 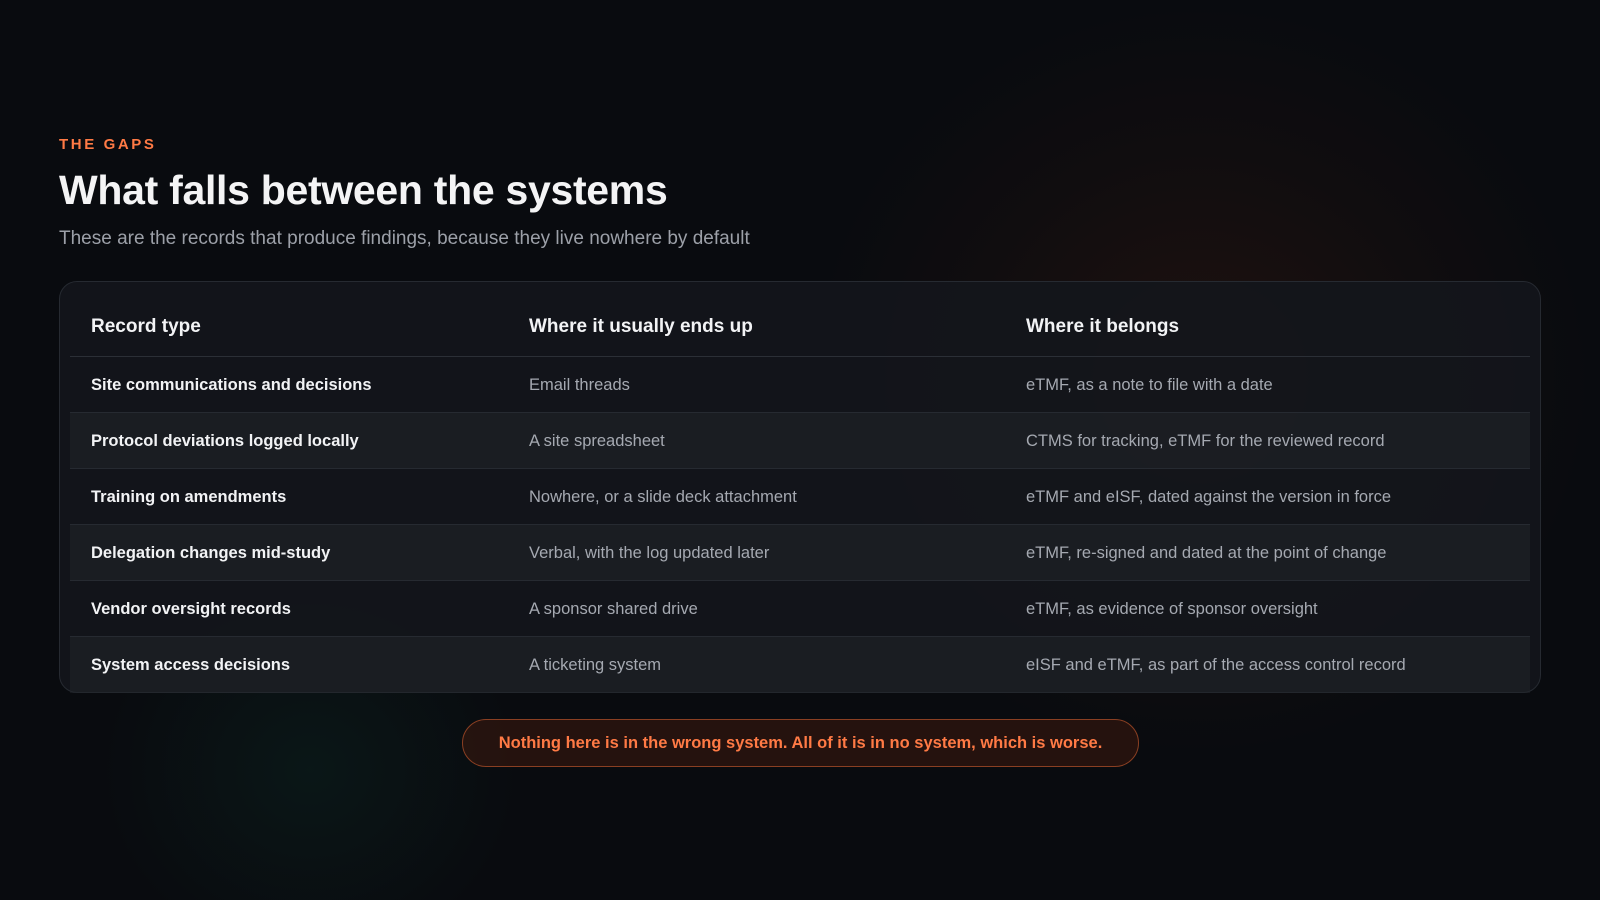 What do you see at coordinates (649, 553) in the screenshot?
I see `cell-where-ends-up: Verbal, with the log updated later` at bounding box center [649, 553].